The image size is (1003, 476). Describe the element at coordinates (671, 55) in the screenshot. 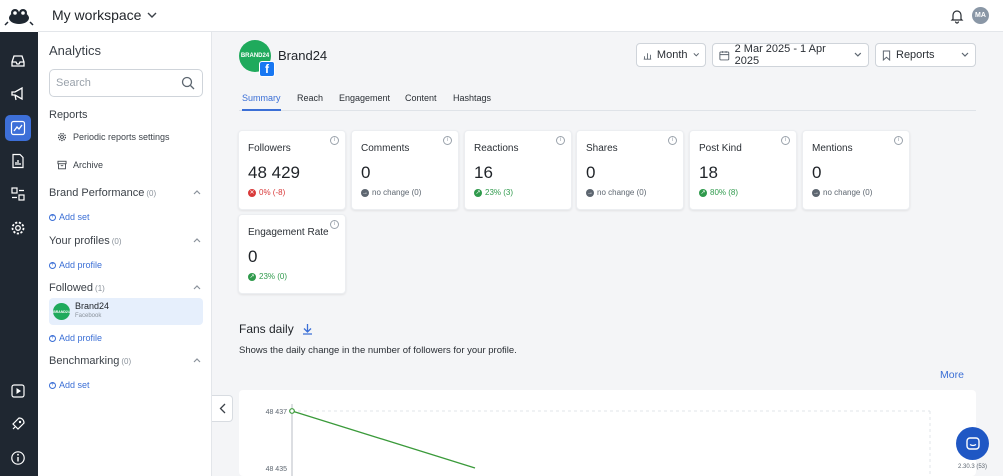

I see `period-select: Month` at that location.